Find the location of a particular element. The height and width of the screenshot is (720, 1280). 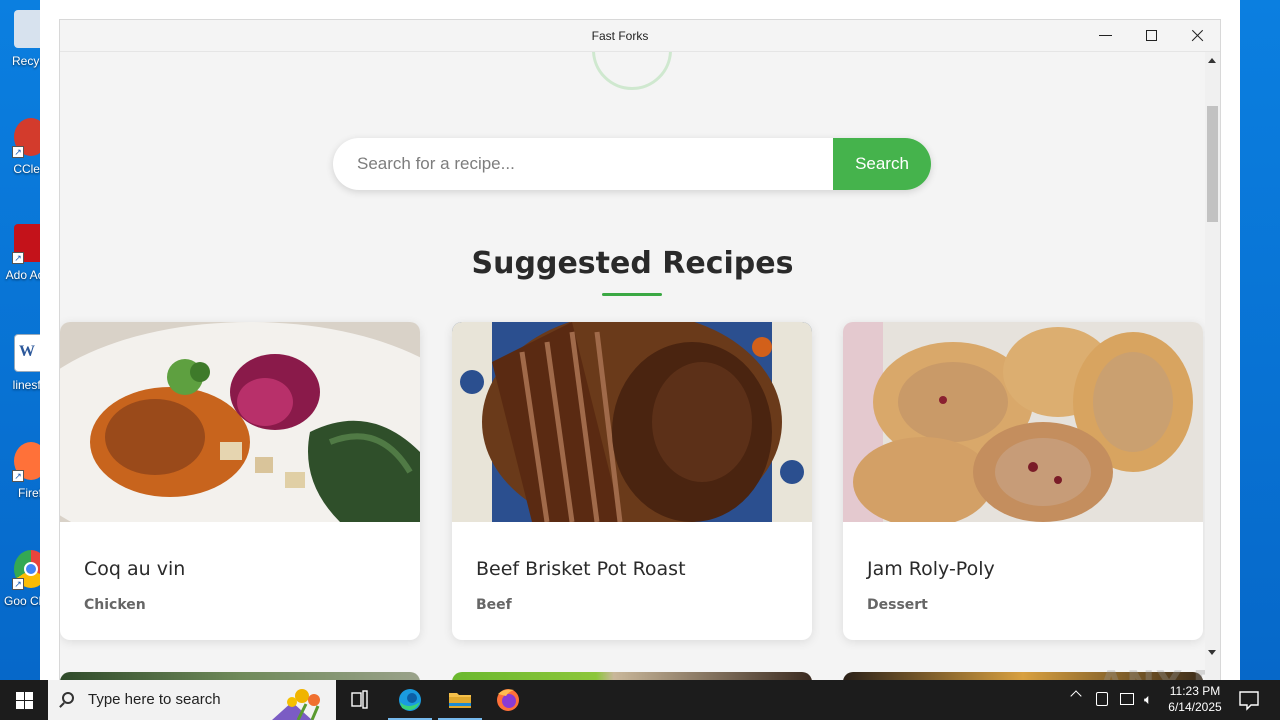

recipe-category: Beef is located at coordinates (494, 605).